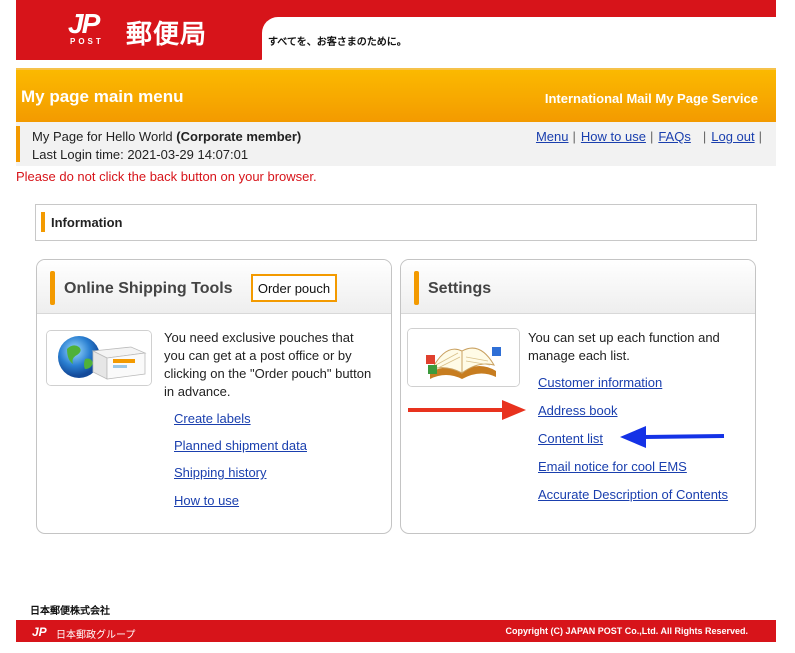 This screenshot has height=653, width=795. I want to click on site-header: JP POST 郵便局, so click(396, 30).